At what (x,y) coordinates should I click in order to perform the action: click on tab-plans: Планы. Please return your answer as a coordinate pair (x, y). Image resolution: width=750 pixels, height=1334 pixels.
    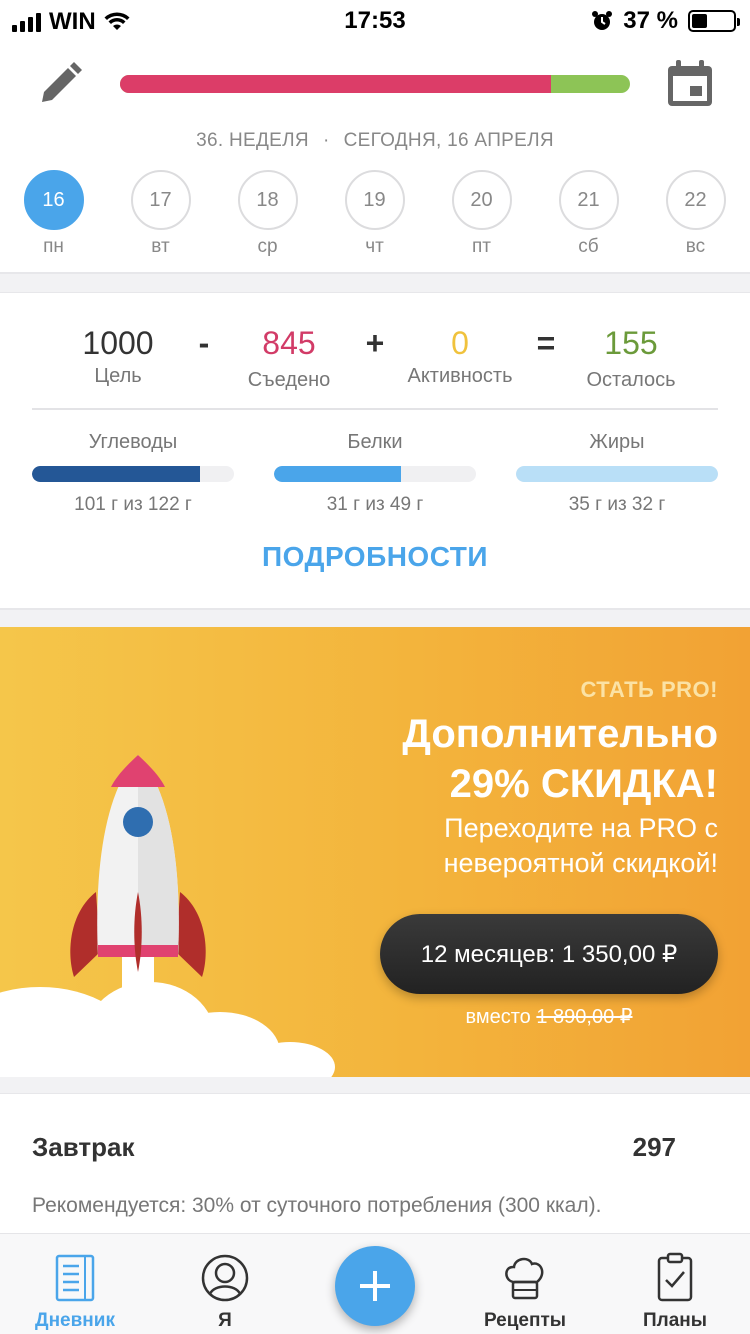
    Looking at the image, I should click on (675, 1284).